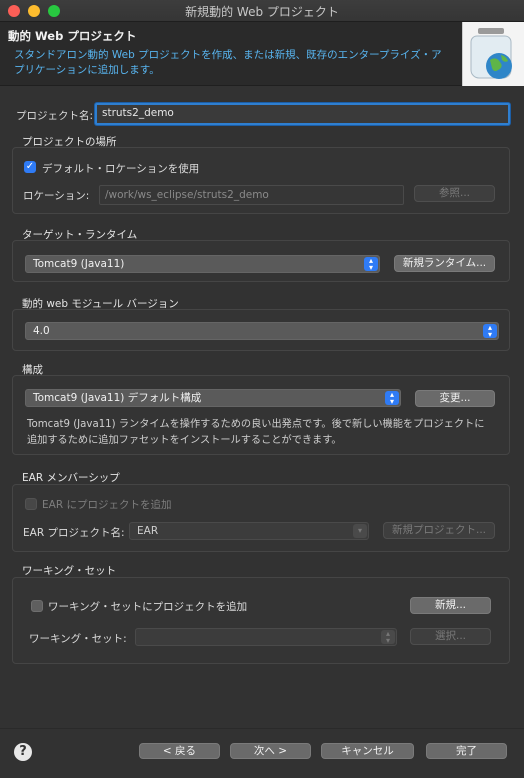 This screenshot has height=778, width=524. I want to click on window-title: 新規動的 Web プロジェクト, so click(262, 12).